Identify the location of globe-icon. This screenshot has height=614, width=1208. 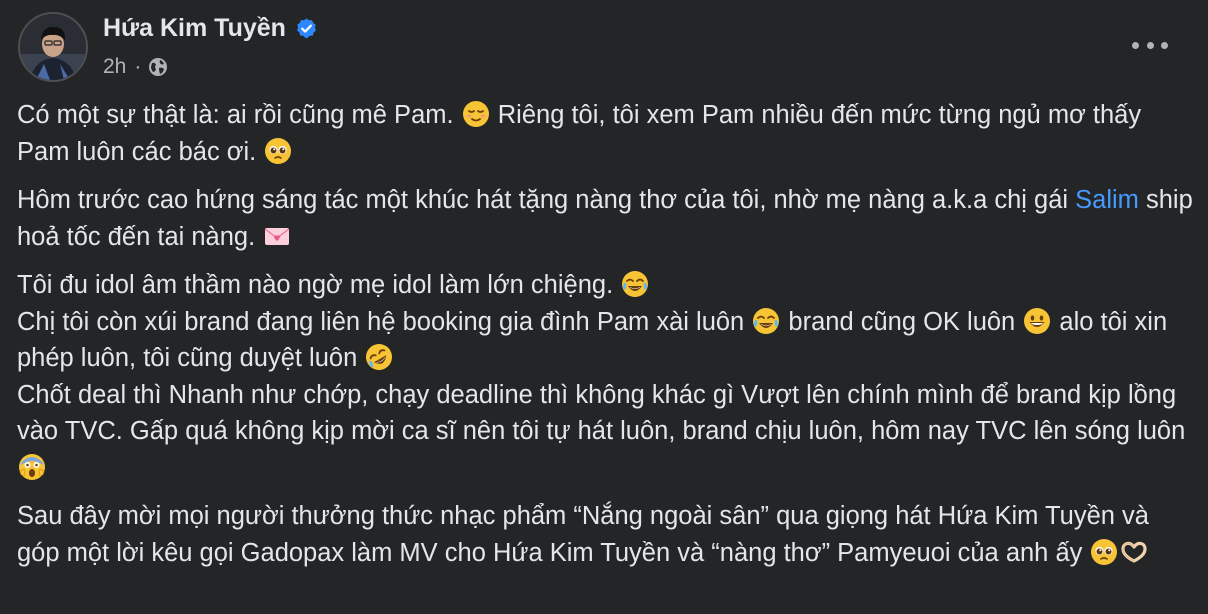
(158, 67).